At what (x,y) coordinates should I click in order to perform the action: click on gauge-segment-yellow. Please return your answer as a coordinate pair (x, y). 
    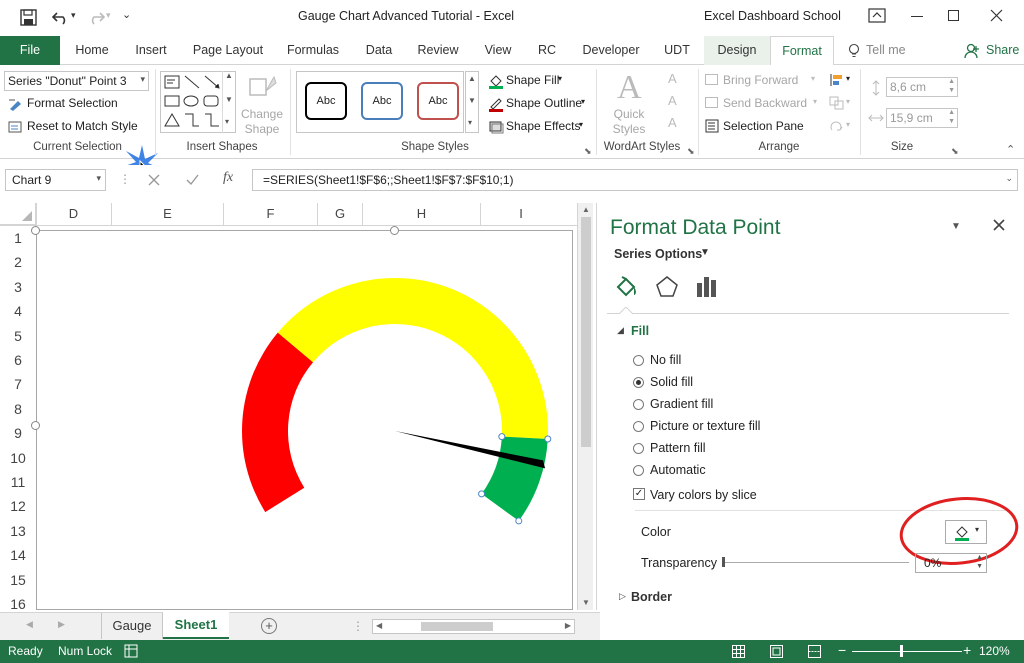
    Looking at the image, I should click on (412, 359).